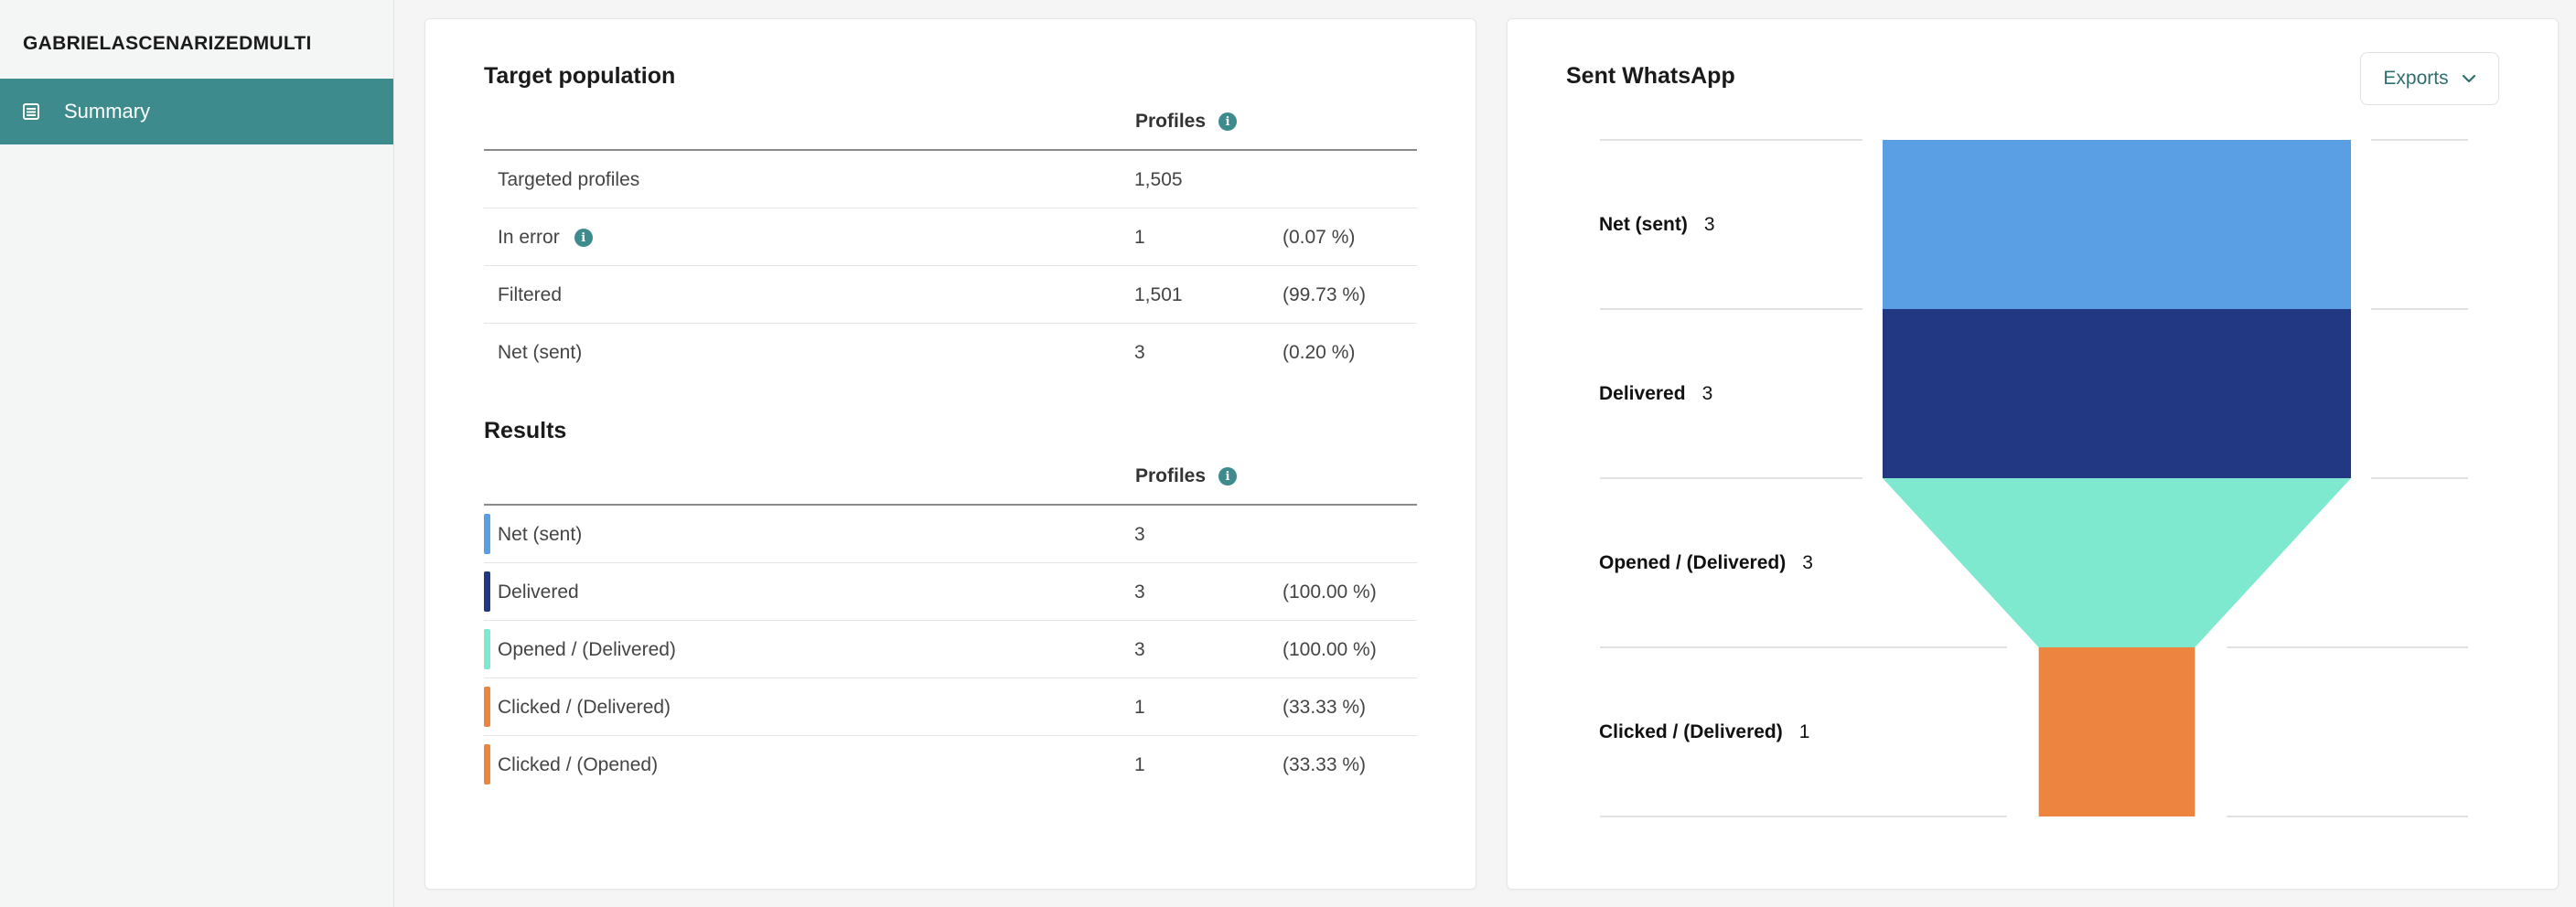 This screenshot has width=2576, height=907. I want to click on row-label: Delivered, so click(538, 592).